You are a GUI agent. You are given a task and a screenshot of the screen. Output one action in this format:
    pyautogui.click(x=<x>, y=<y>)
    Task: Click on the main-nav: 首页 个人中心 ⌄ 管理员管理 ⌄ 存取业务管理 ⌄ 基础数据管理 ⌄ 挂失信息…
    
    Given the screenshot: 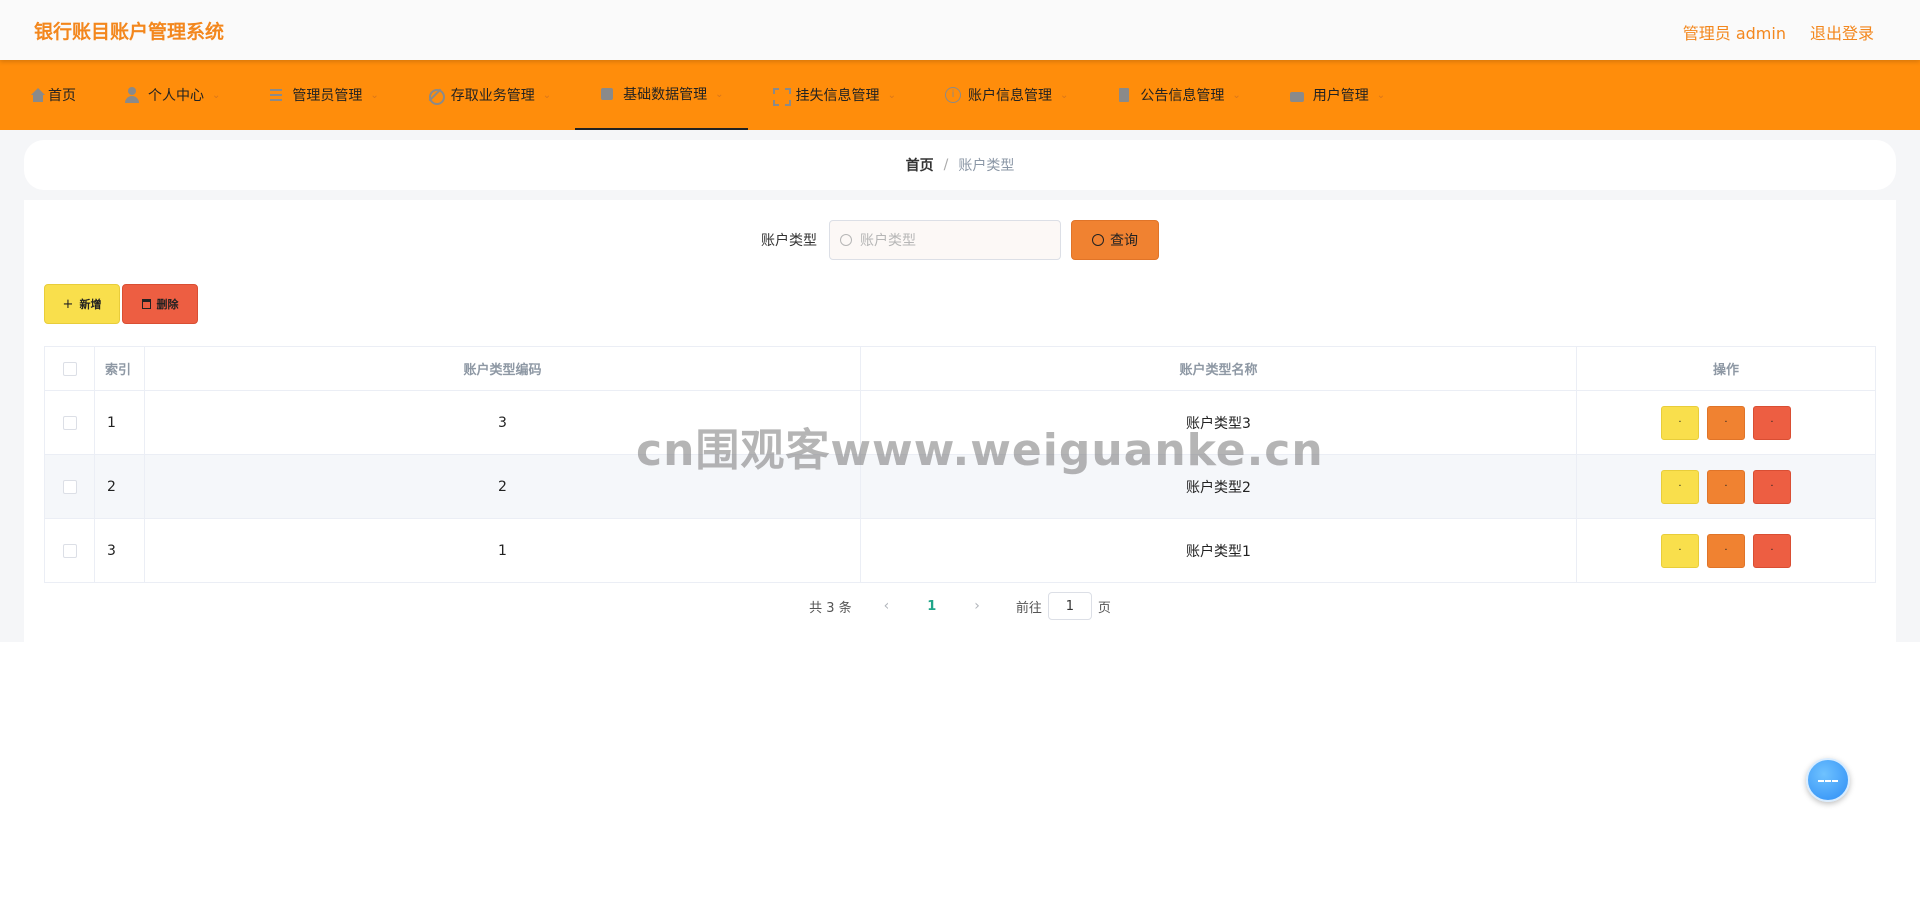 What is the action you would take?
    pyautogui.click(x=960, y=95)
    